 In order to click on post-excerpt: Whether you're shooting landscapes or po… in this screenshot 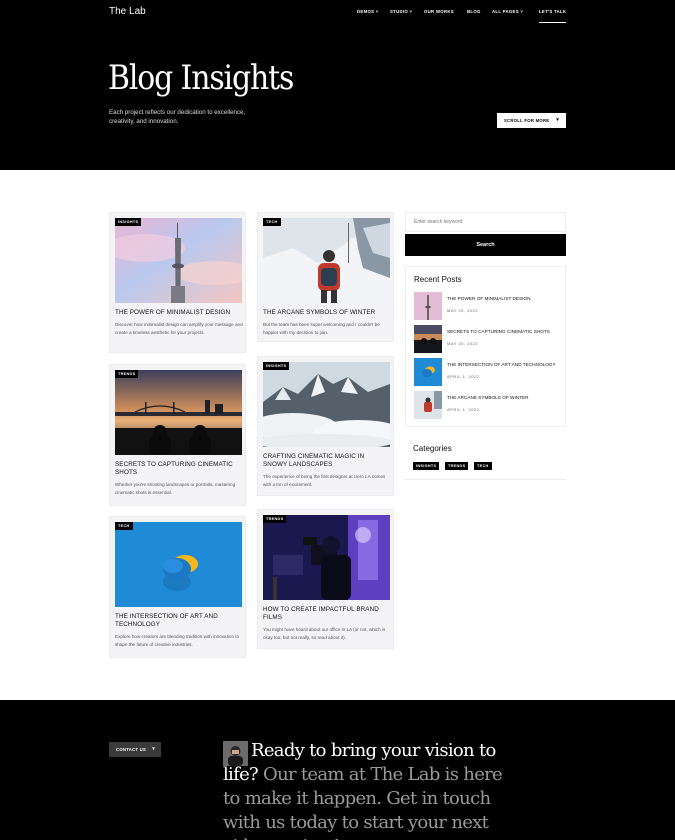, I will do `click(175, 488)`.